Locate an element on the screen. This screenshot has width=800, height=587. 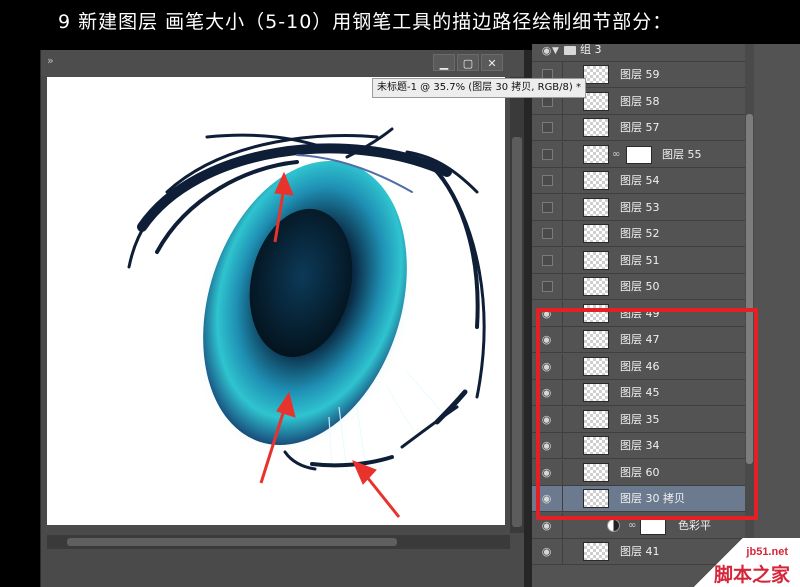
layer-name: 图层 58 is located at coordinates (640, 101).